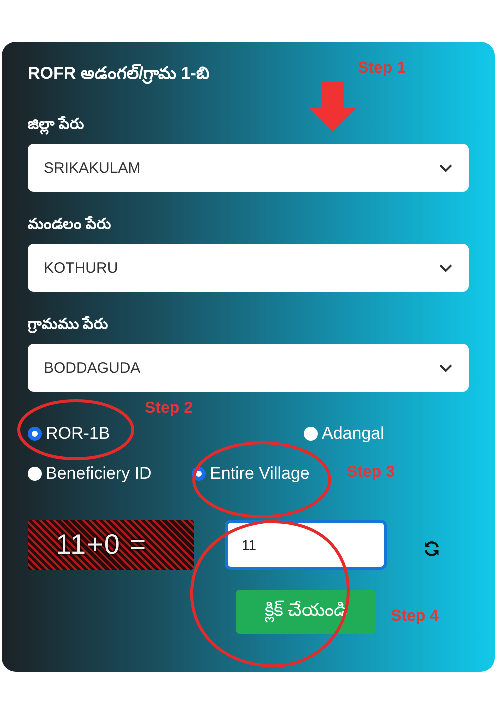  I want to click on radio-option: ROR-1B, so click(69, 434).